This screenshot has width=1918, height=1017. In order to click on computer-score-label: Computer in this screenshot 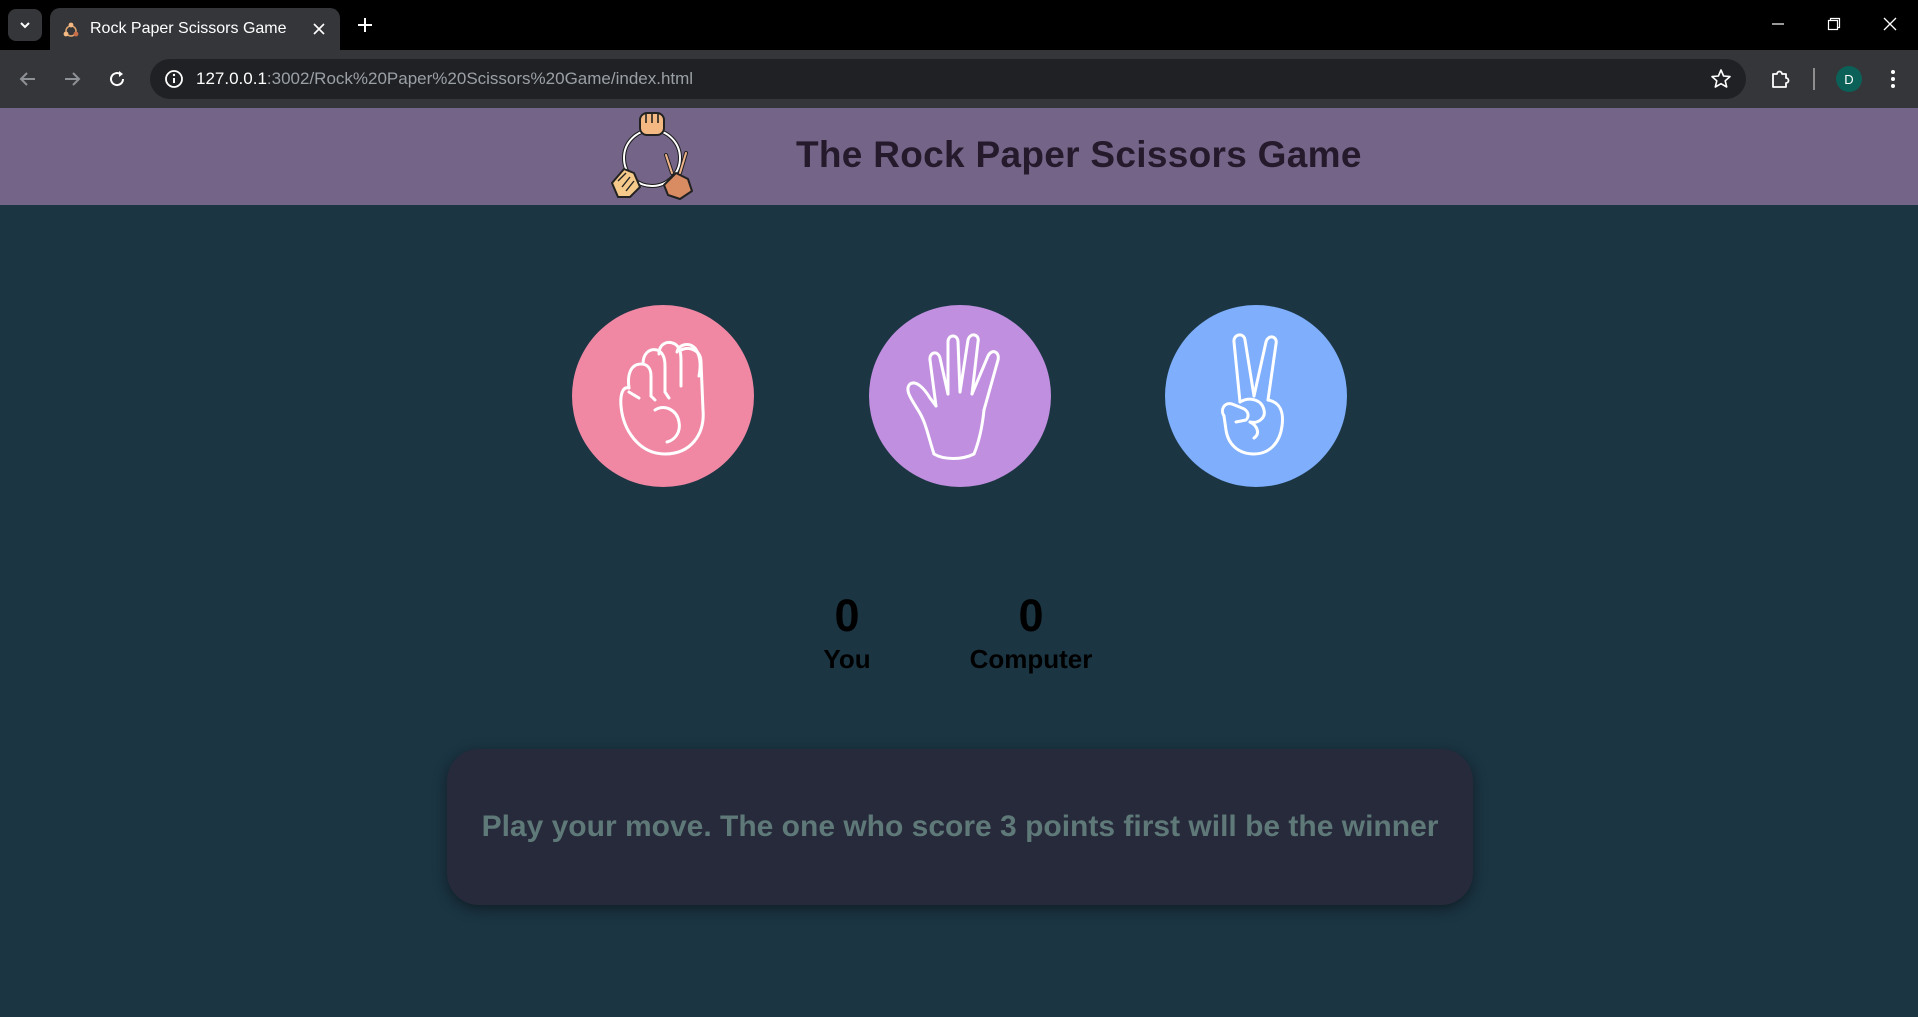, I will do `click(1031, 659)`.